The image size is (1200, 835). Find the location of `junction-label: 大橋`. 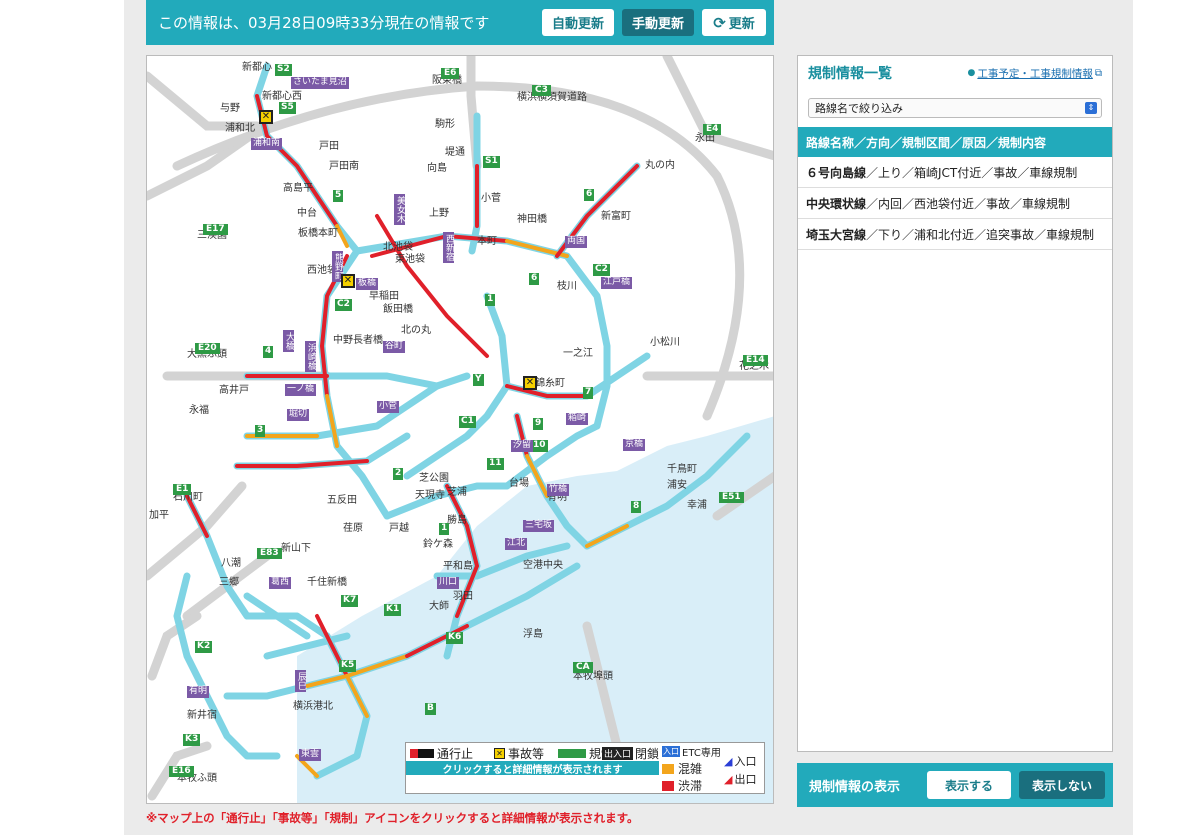

junction-label: 大橋 is located at coordinates (288, 341).